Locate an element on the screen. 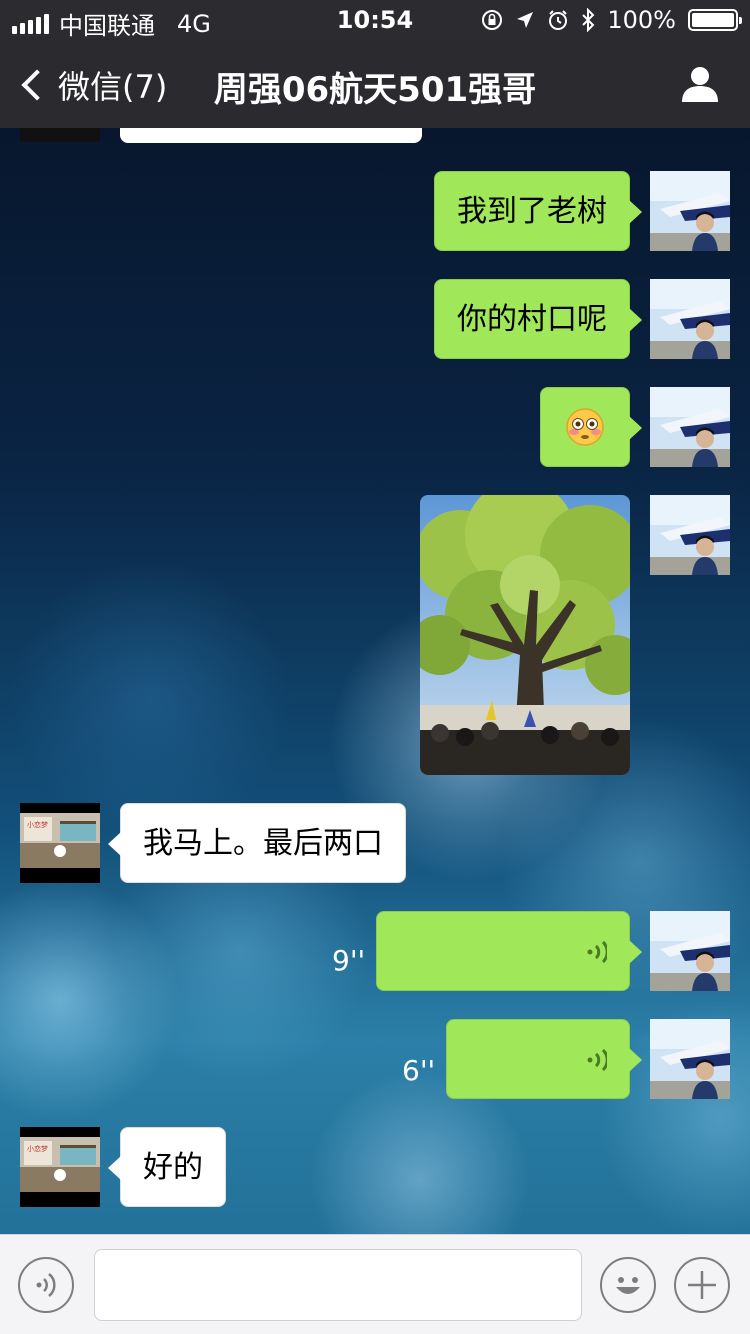 The image size is (750, 1334). voice-mode-button is located at coordinates (46, 1285).